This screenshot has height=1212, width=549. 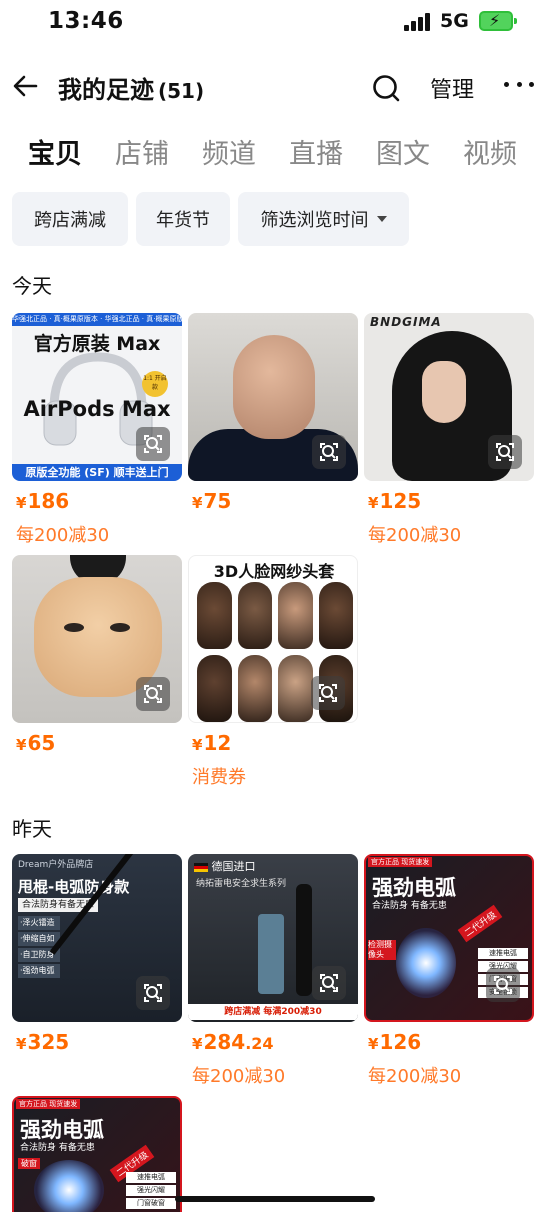 What do you see at coordinates (273, 639) in the screenshot?
I see `product-image-3d-face: 3D人脸网纱头套` at bounding box center [273, 639].